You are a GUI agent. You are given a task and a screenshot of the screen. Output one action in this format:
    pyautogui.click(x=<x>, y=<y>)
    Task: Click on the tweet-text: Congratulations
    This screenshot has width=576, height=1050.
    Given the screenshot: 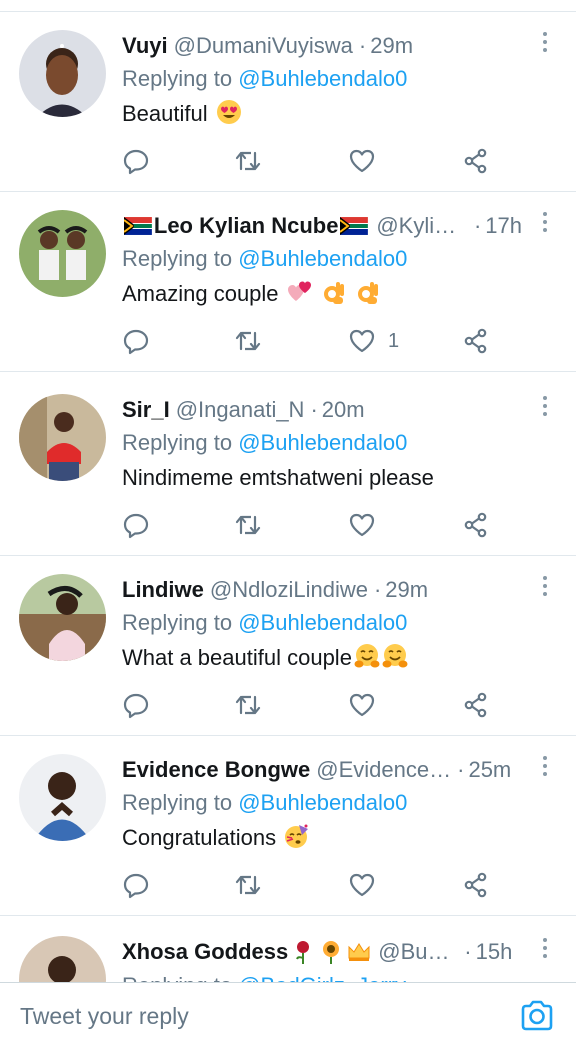 What is the action you would take?
    pyautogui.click(x=216, y=838)
    